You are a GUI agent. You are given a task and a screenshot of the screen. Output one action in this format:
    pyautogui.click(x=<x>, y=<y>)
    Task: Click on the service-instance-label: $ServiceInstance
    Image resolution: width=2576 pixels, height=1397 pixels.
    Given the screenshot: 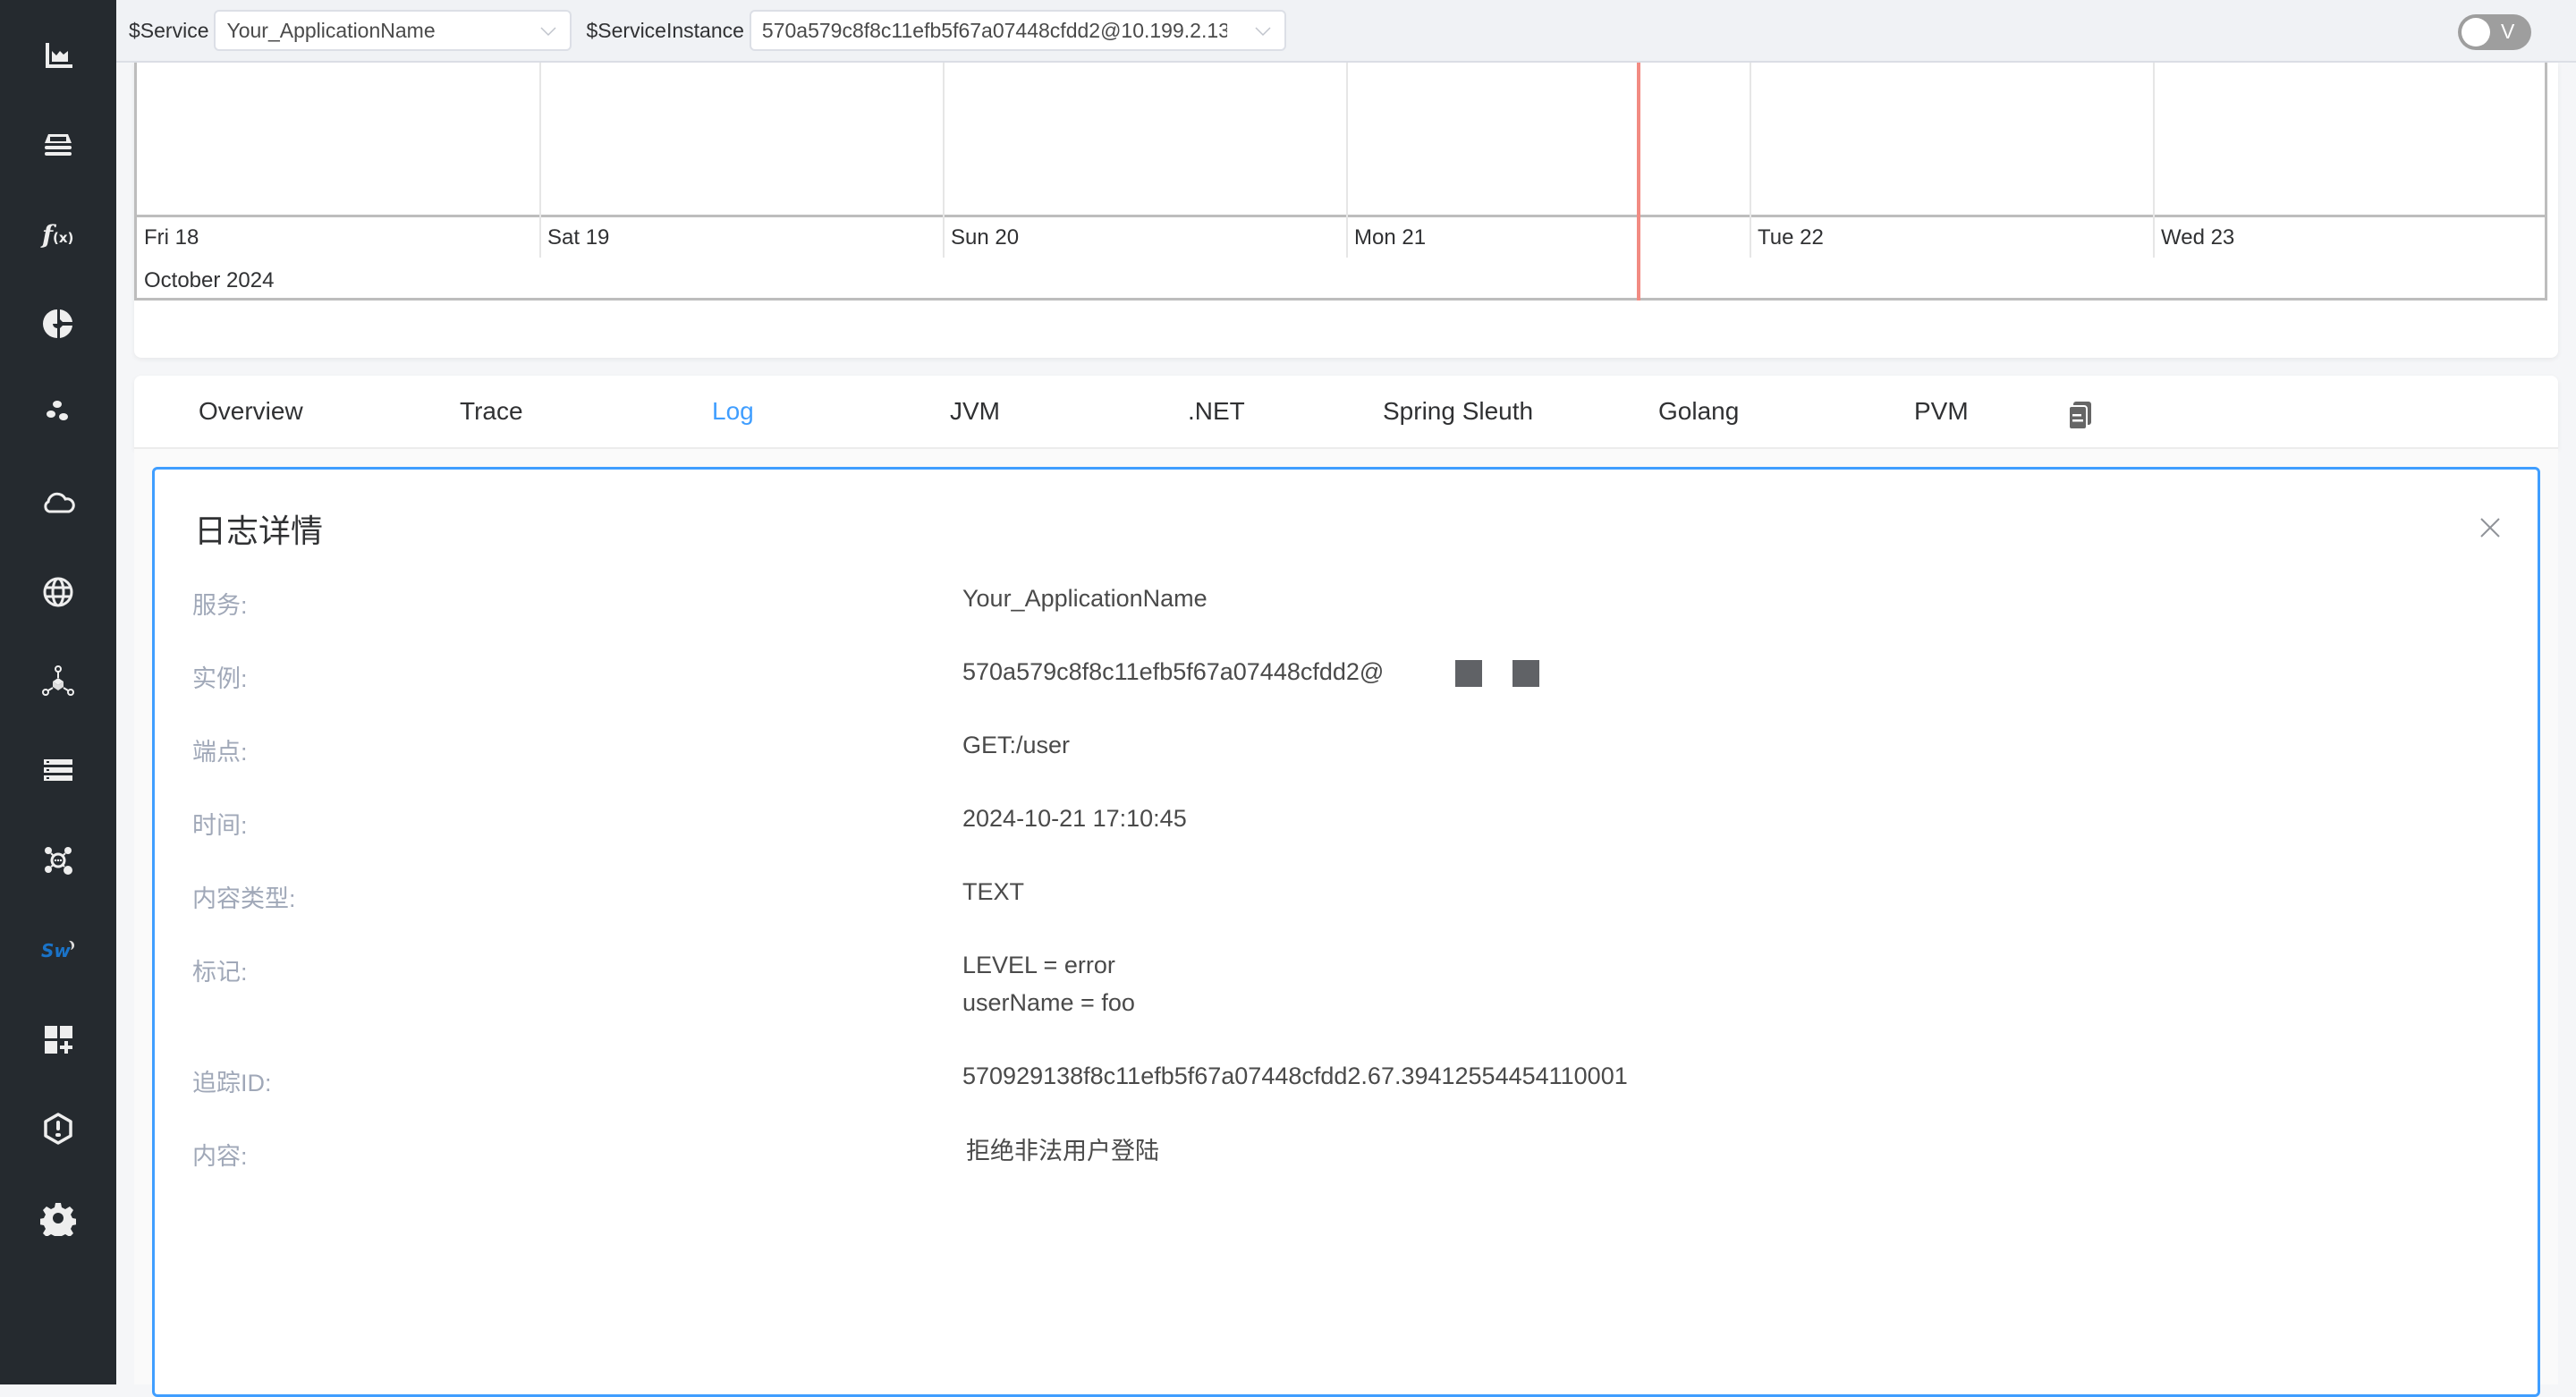 What is the action you would take?
    pyautogui.click(x=665, y=30)
    